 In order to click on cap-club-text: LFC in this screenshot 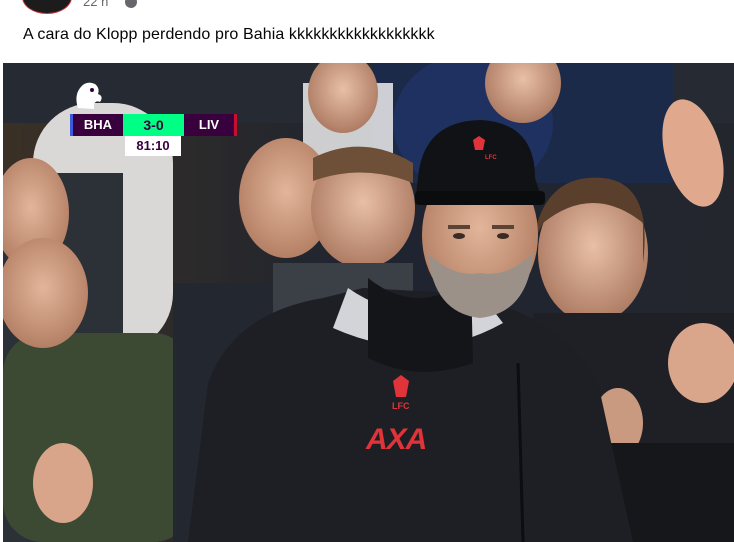, I will do `click(491, 158)`.